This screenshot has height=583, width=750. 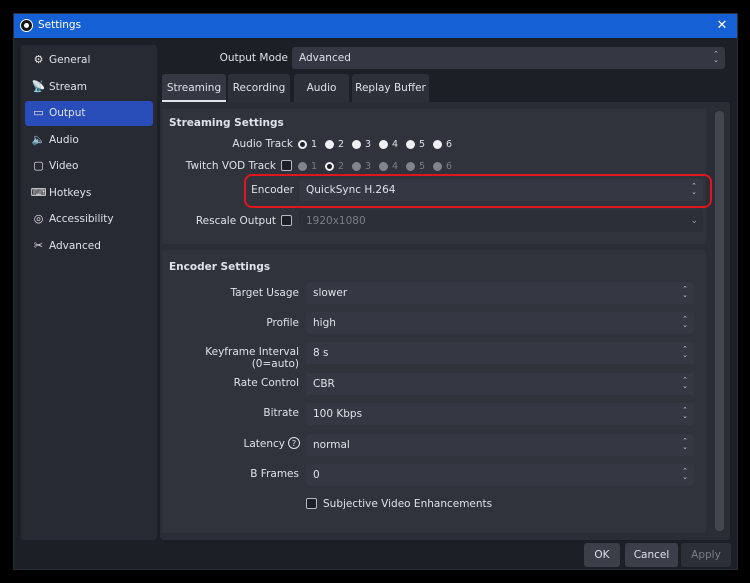 I want to click on apply-button: Apply, so click(x=706, y=555).